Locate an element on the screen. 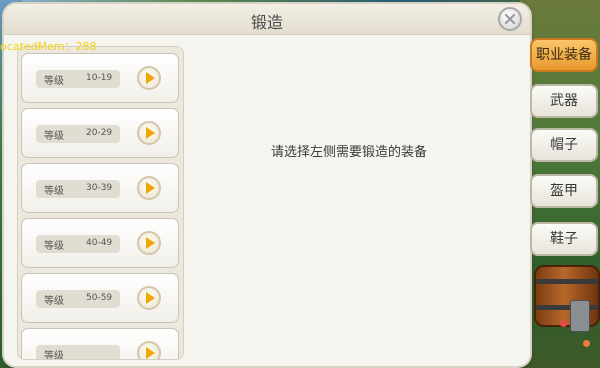 The height and width of the screenshot is (368, 600). level-item: 等级 40-49 is located at coordinates (100, 243).